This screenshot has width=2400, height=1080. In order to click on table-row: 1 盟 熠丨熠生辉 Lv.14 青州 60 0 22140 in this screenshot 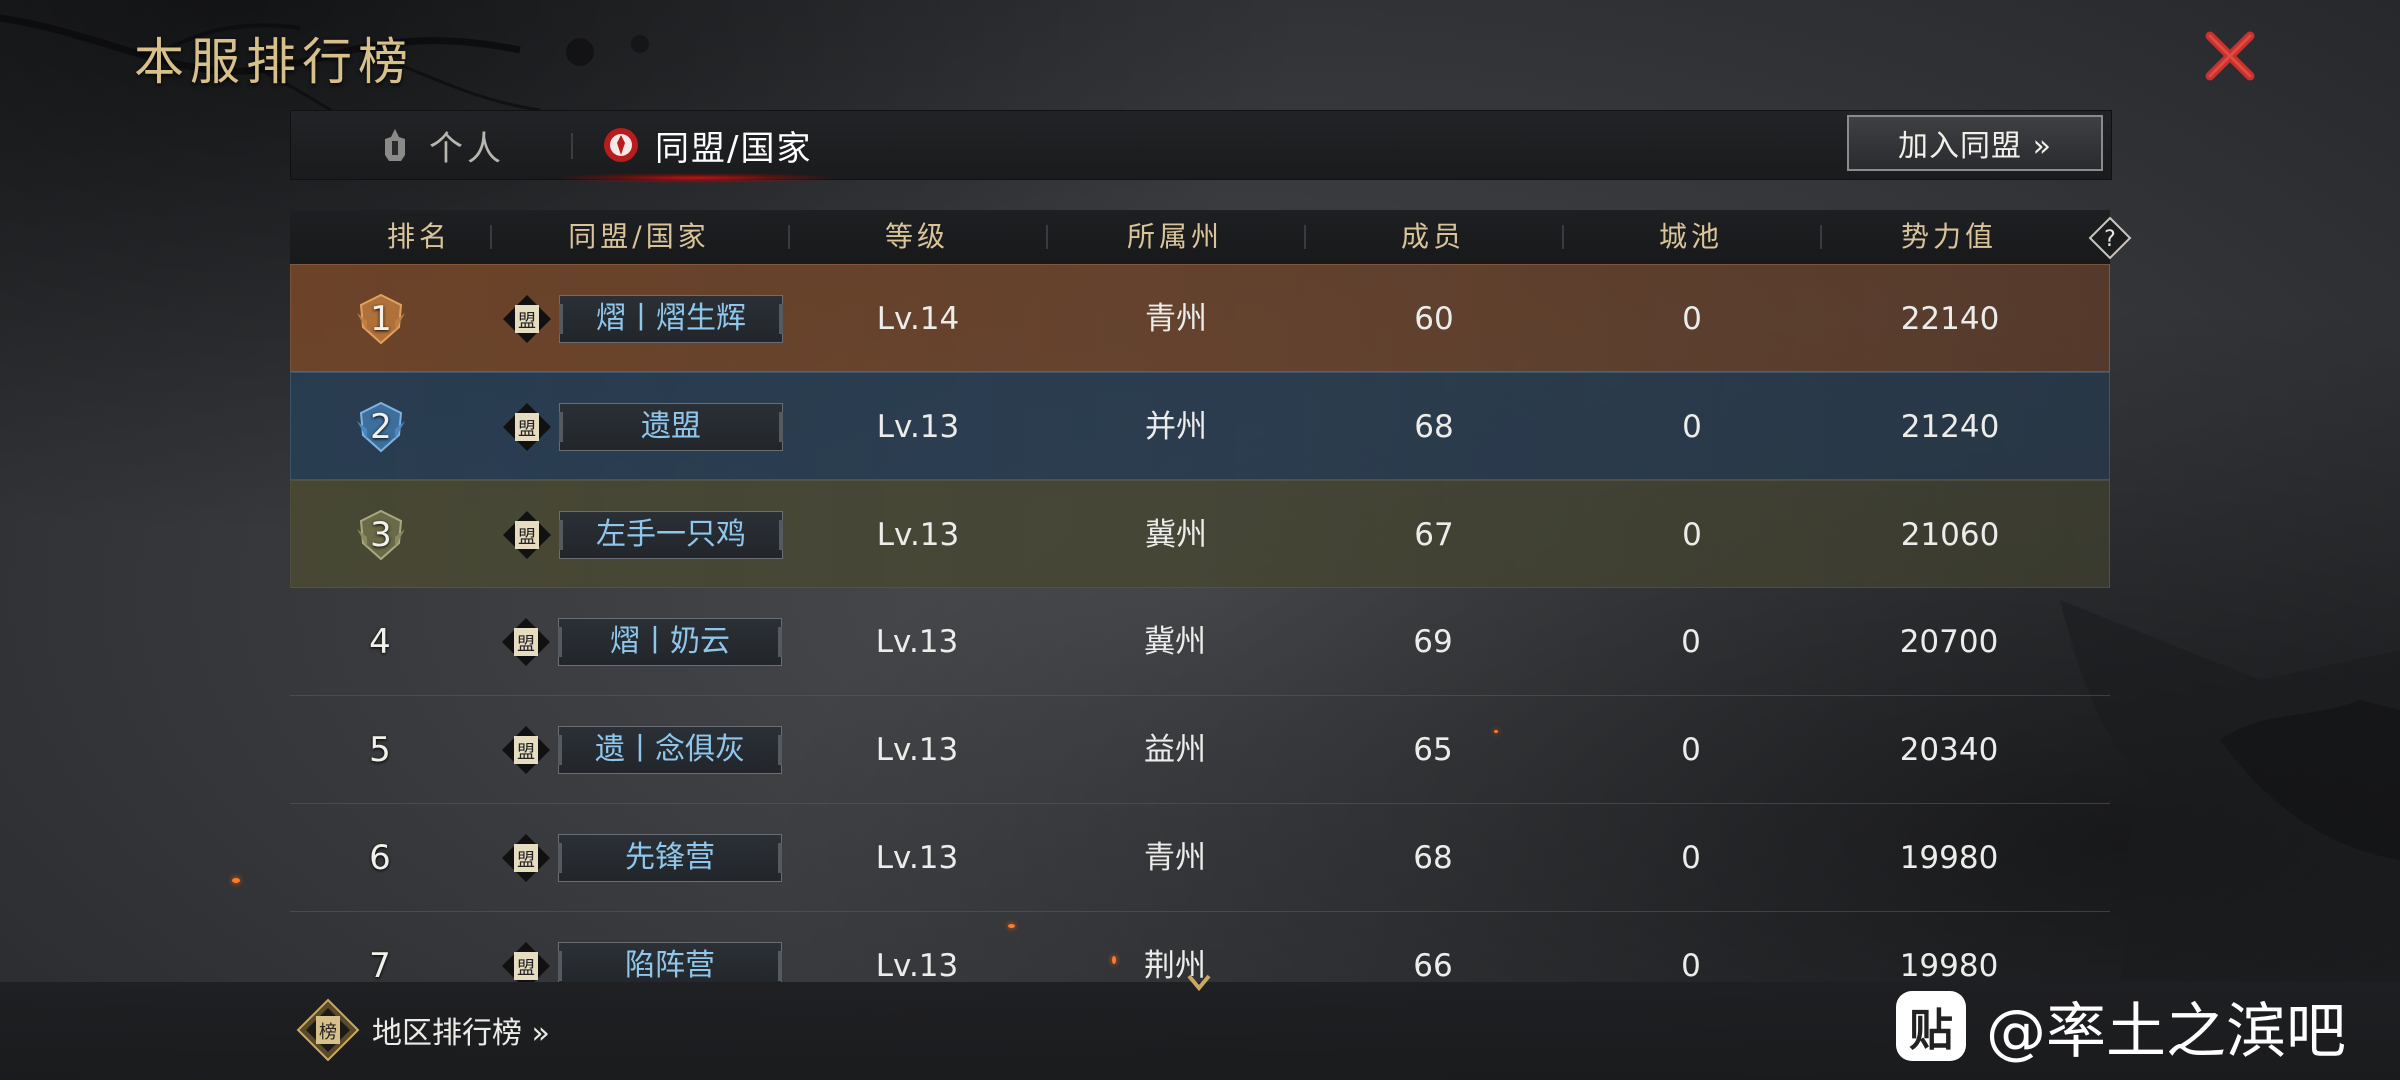, I will do `click(1200, 318)`.